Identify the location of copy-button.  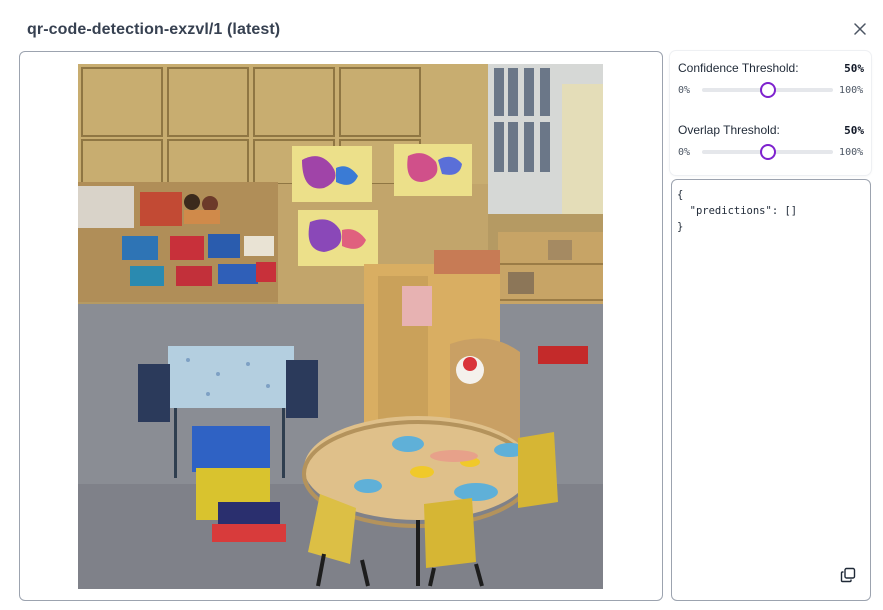
(848, 575).